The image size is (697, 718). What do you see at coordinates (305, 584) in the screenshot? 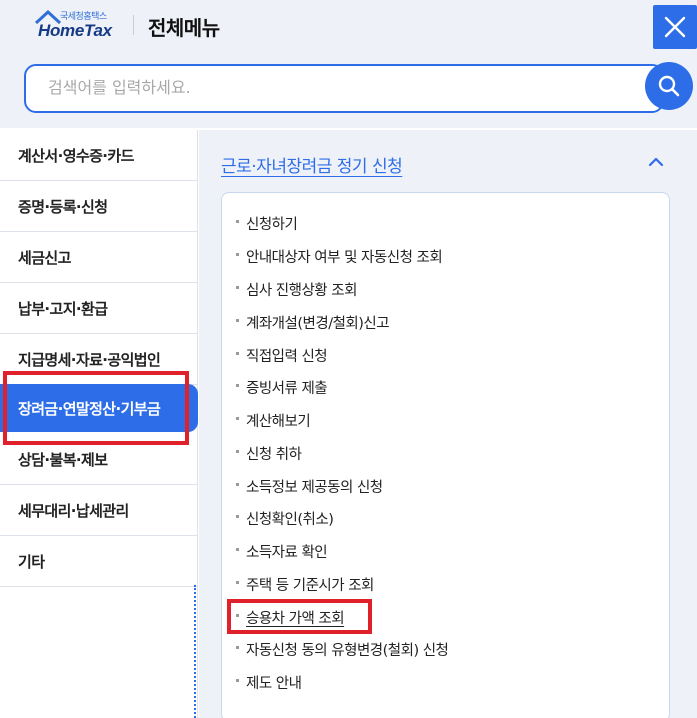
I see `submenu-item-housing-price: 주택 등 기준시가 조회` at bounding box center [305, 584].